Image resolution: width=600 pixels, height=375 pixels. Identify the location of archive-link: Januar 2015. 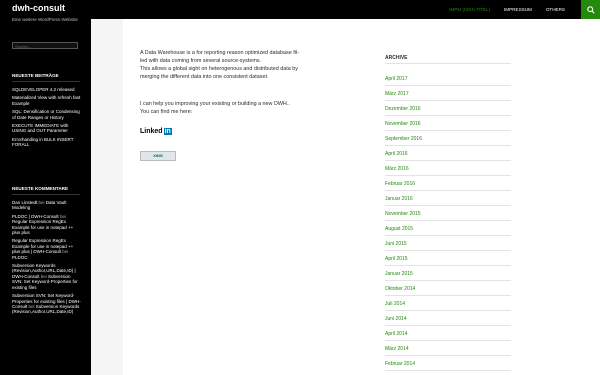
(399, 274).